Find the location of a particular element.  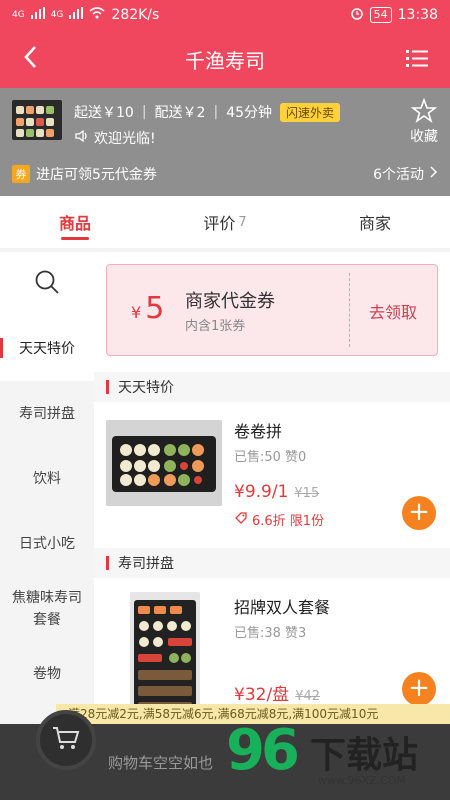

sidebar-item-rolls: 卷物 is located at coordinates (47, 673).